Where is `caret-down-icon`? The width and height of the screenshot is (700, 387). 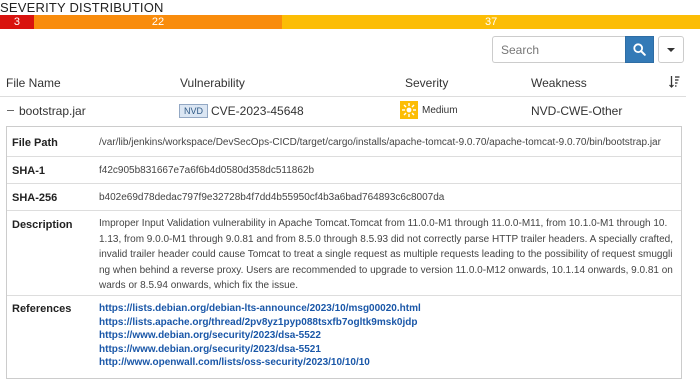
caret-down-icon is located at coordinates (671, 49).